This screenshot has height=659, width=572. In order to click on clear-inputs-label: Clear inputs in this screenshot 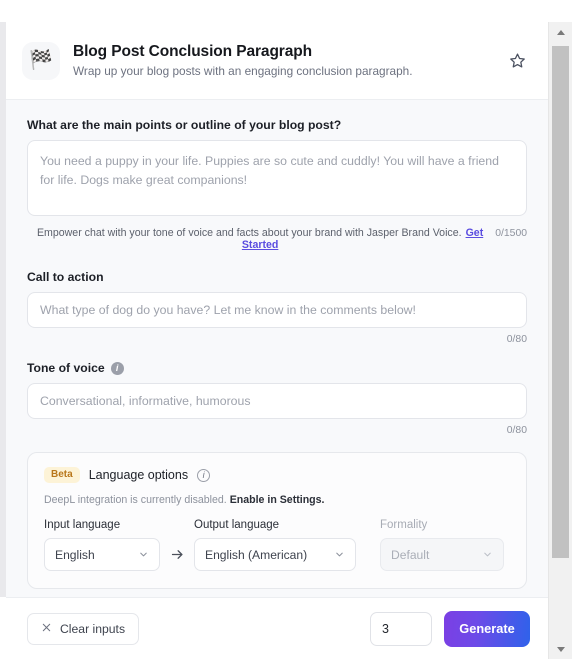, I will do `click(93, 628)`.